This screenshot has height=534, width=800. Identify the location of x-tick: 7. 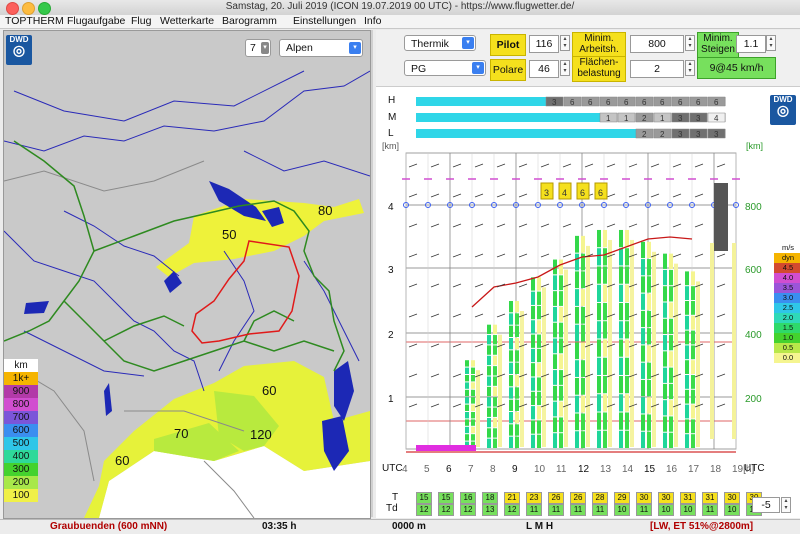
(471, 469).